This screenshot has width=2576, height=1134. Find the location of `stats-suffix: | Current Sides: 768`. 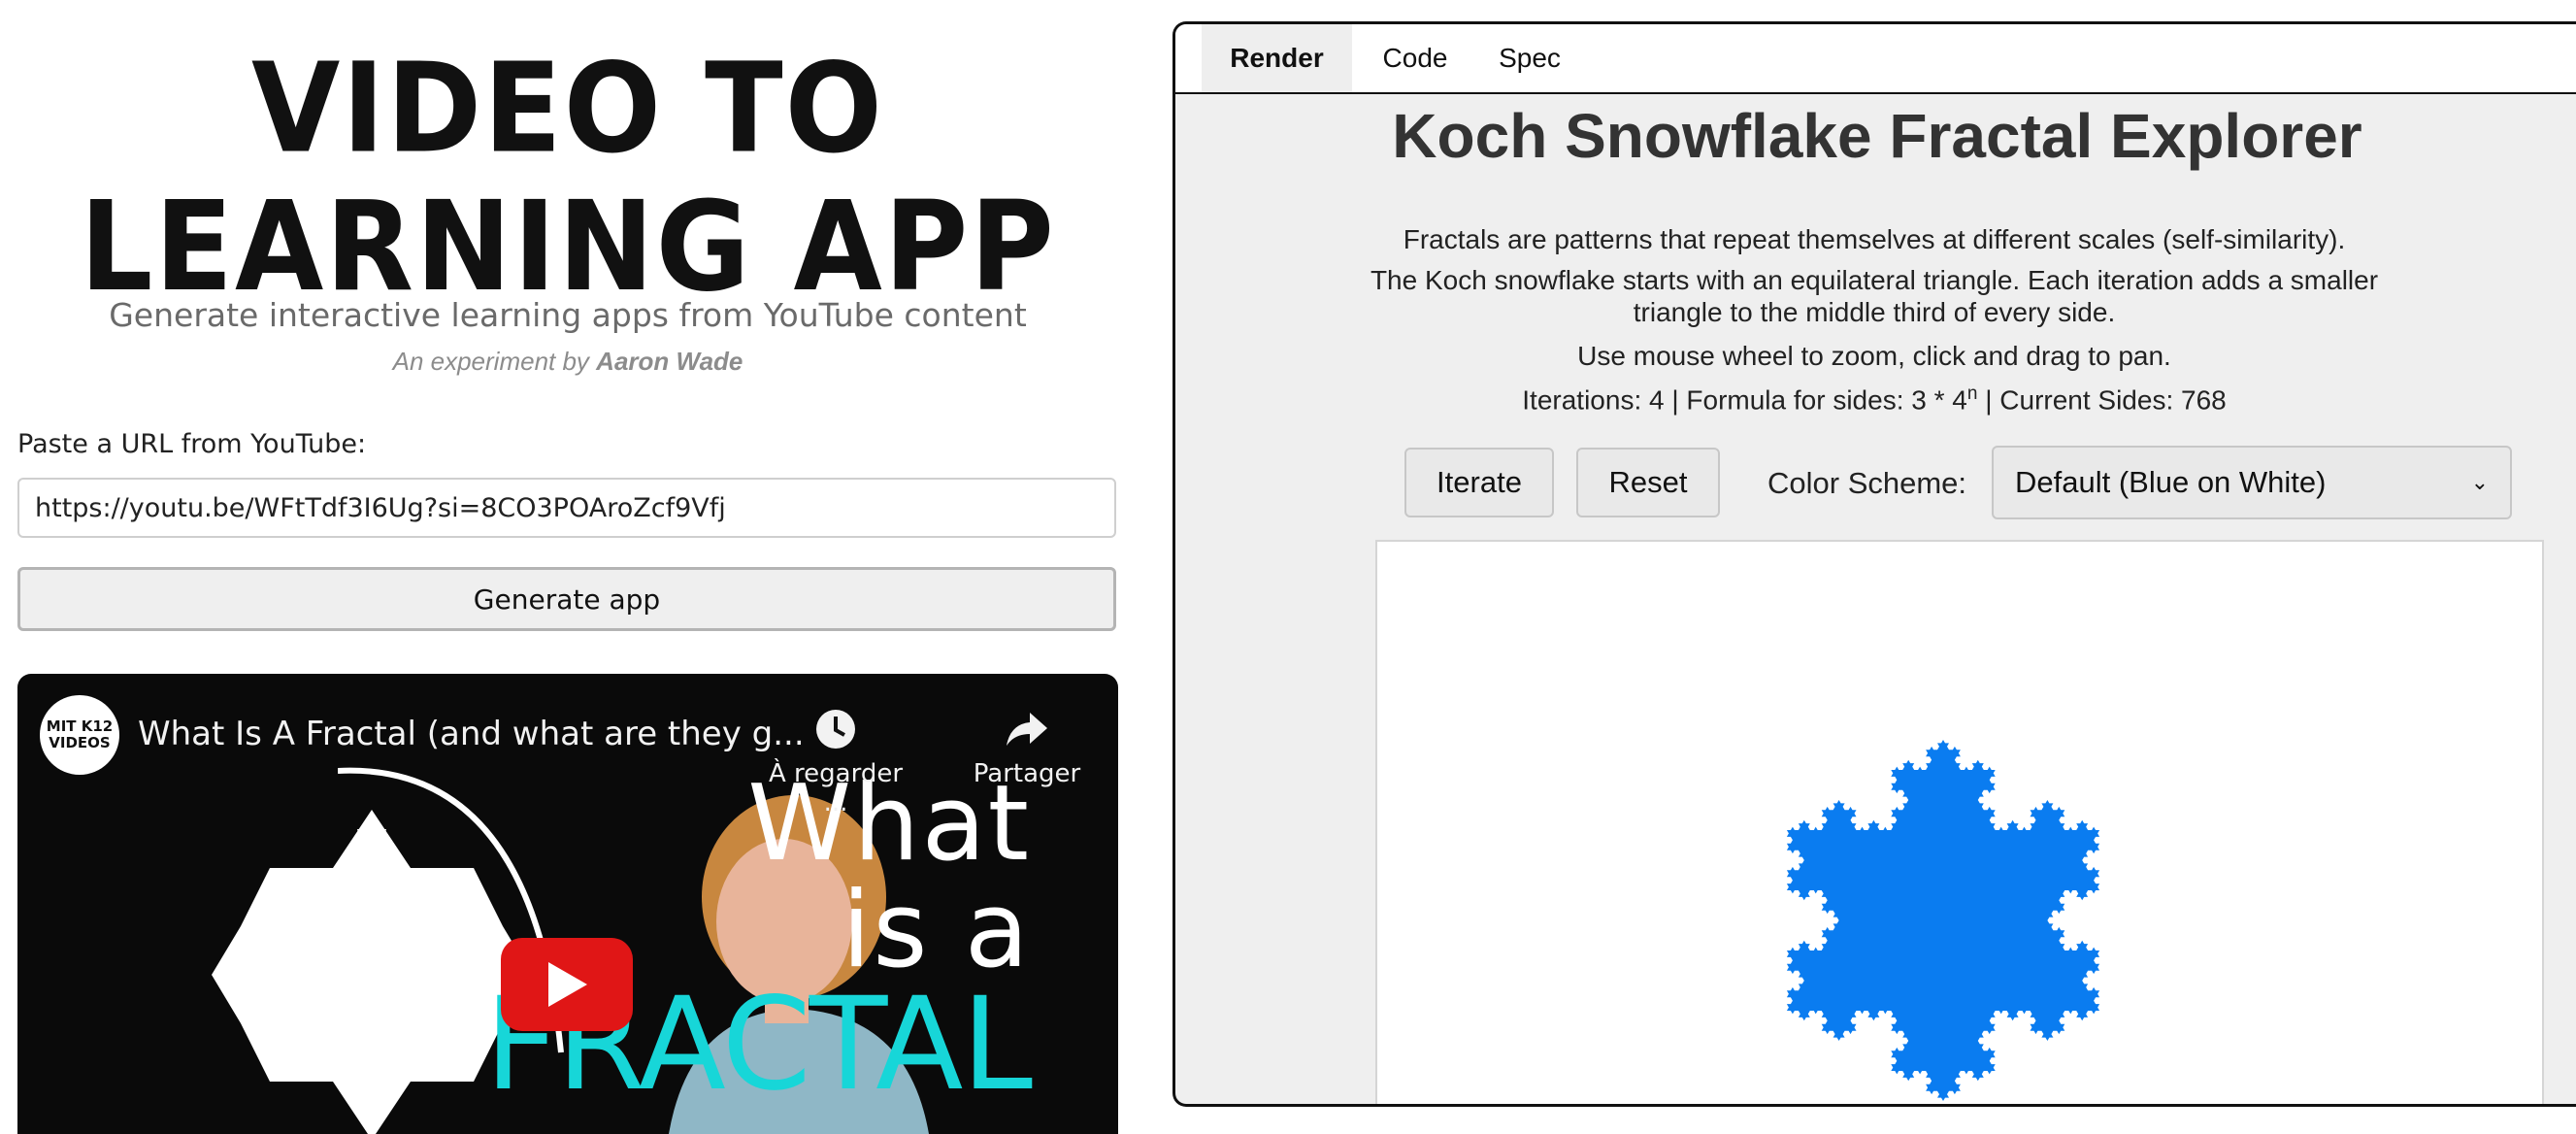

stats-suffix: | Current Sides: 768 is located at coordinates (2102, 400).